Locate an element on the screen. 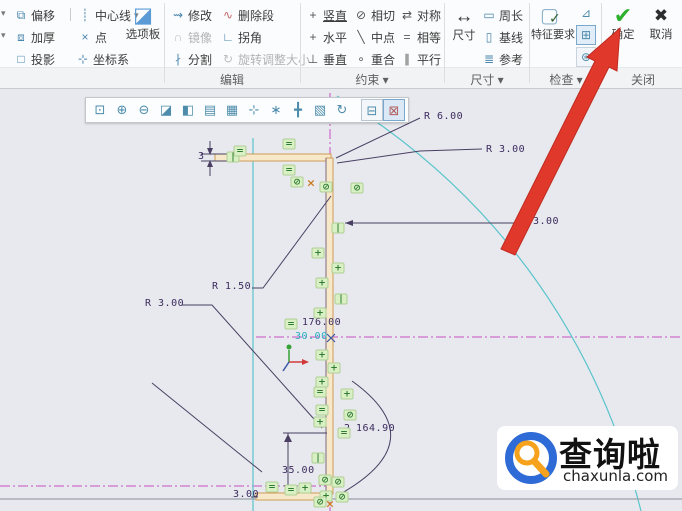 This screenshot has width=682, height=511. perpendicular-constraint-label: 垂直 is located at coordinates (335, 59).